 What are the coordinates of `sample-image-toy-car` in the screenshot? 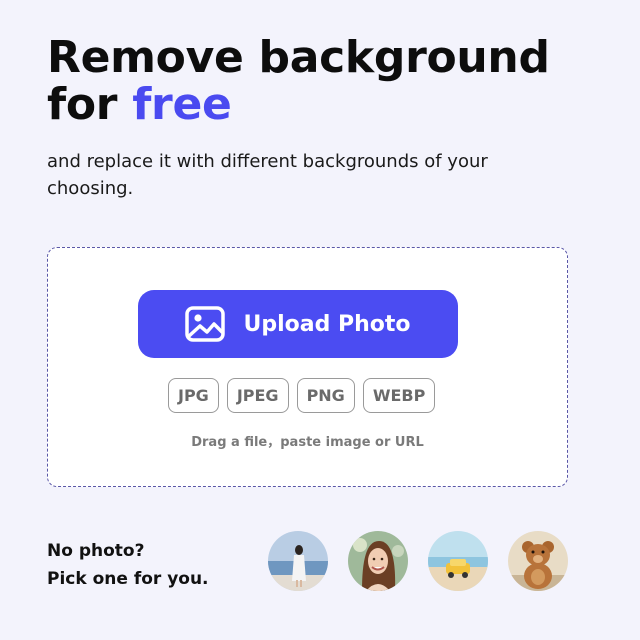 It's located at (458, 561).